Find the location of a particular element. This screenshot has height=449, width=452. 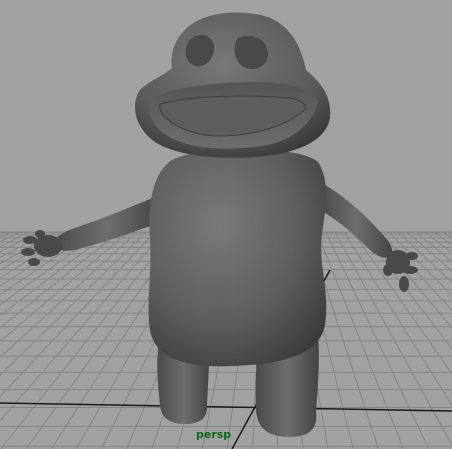

camera-name-label: persp is located at coordinates (214, 434).